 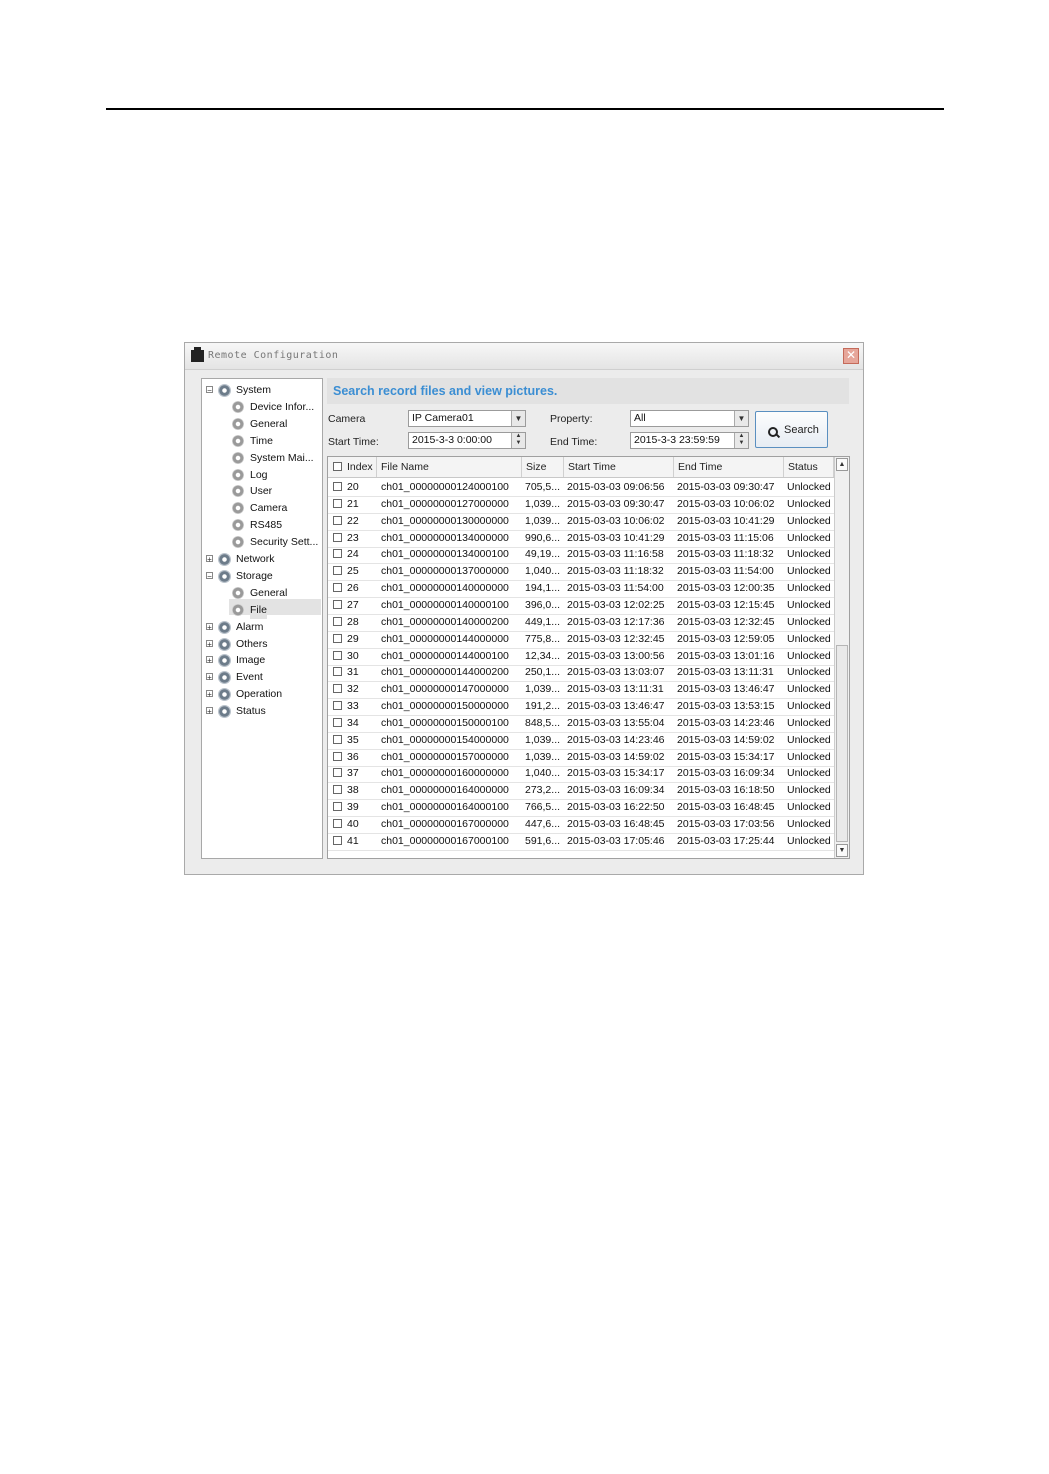 What do you see at coordinates (809, 807) in the screenshot?
I see `row-status: Unlocked` at bounding box center [809, 807].